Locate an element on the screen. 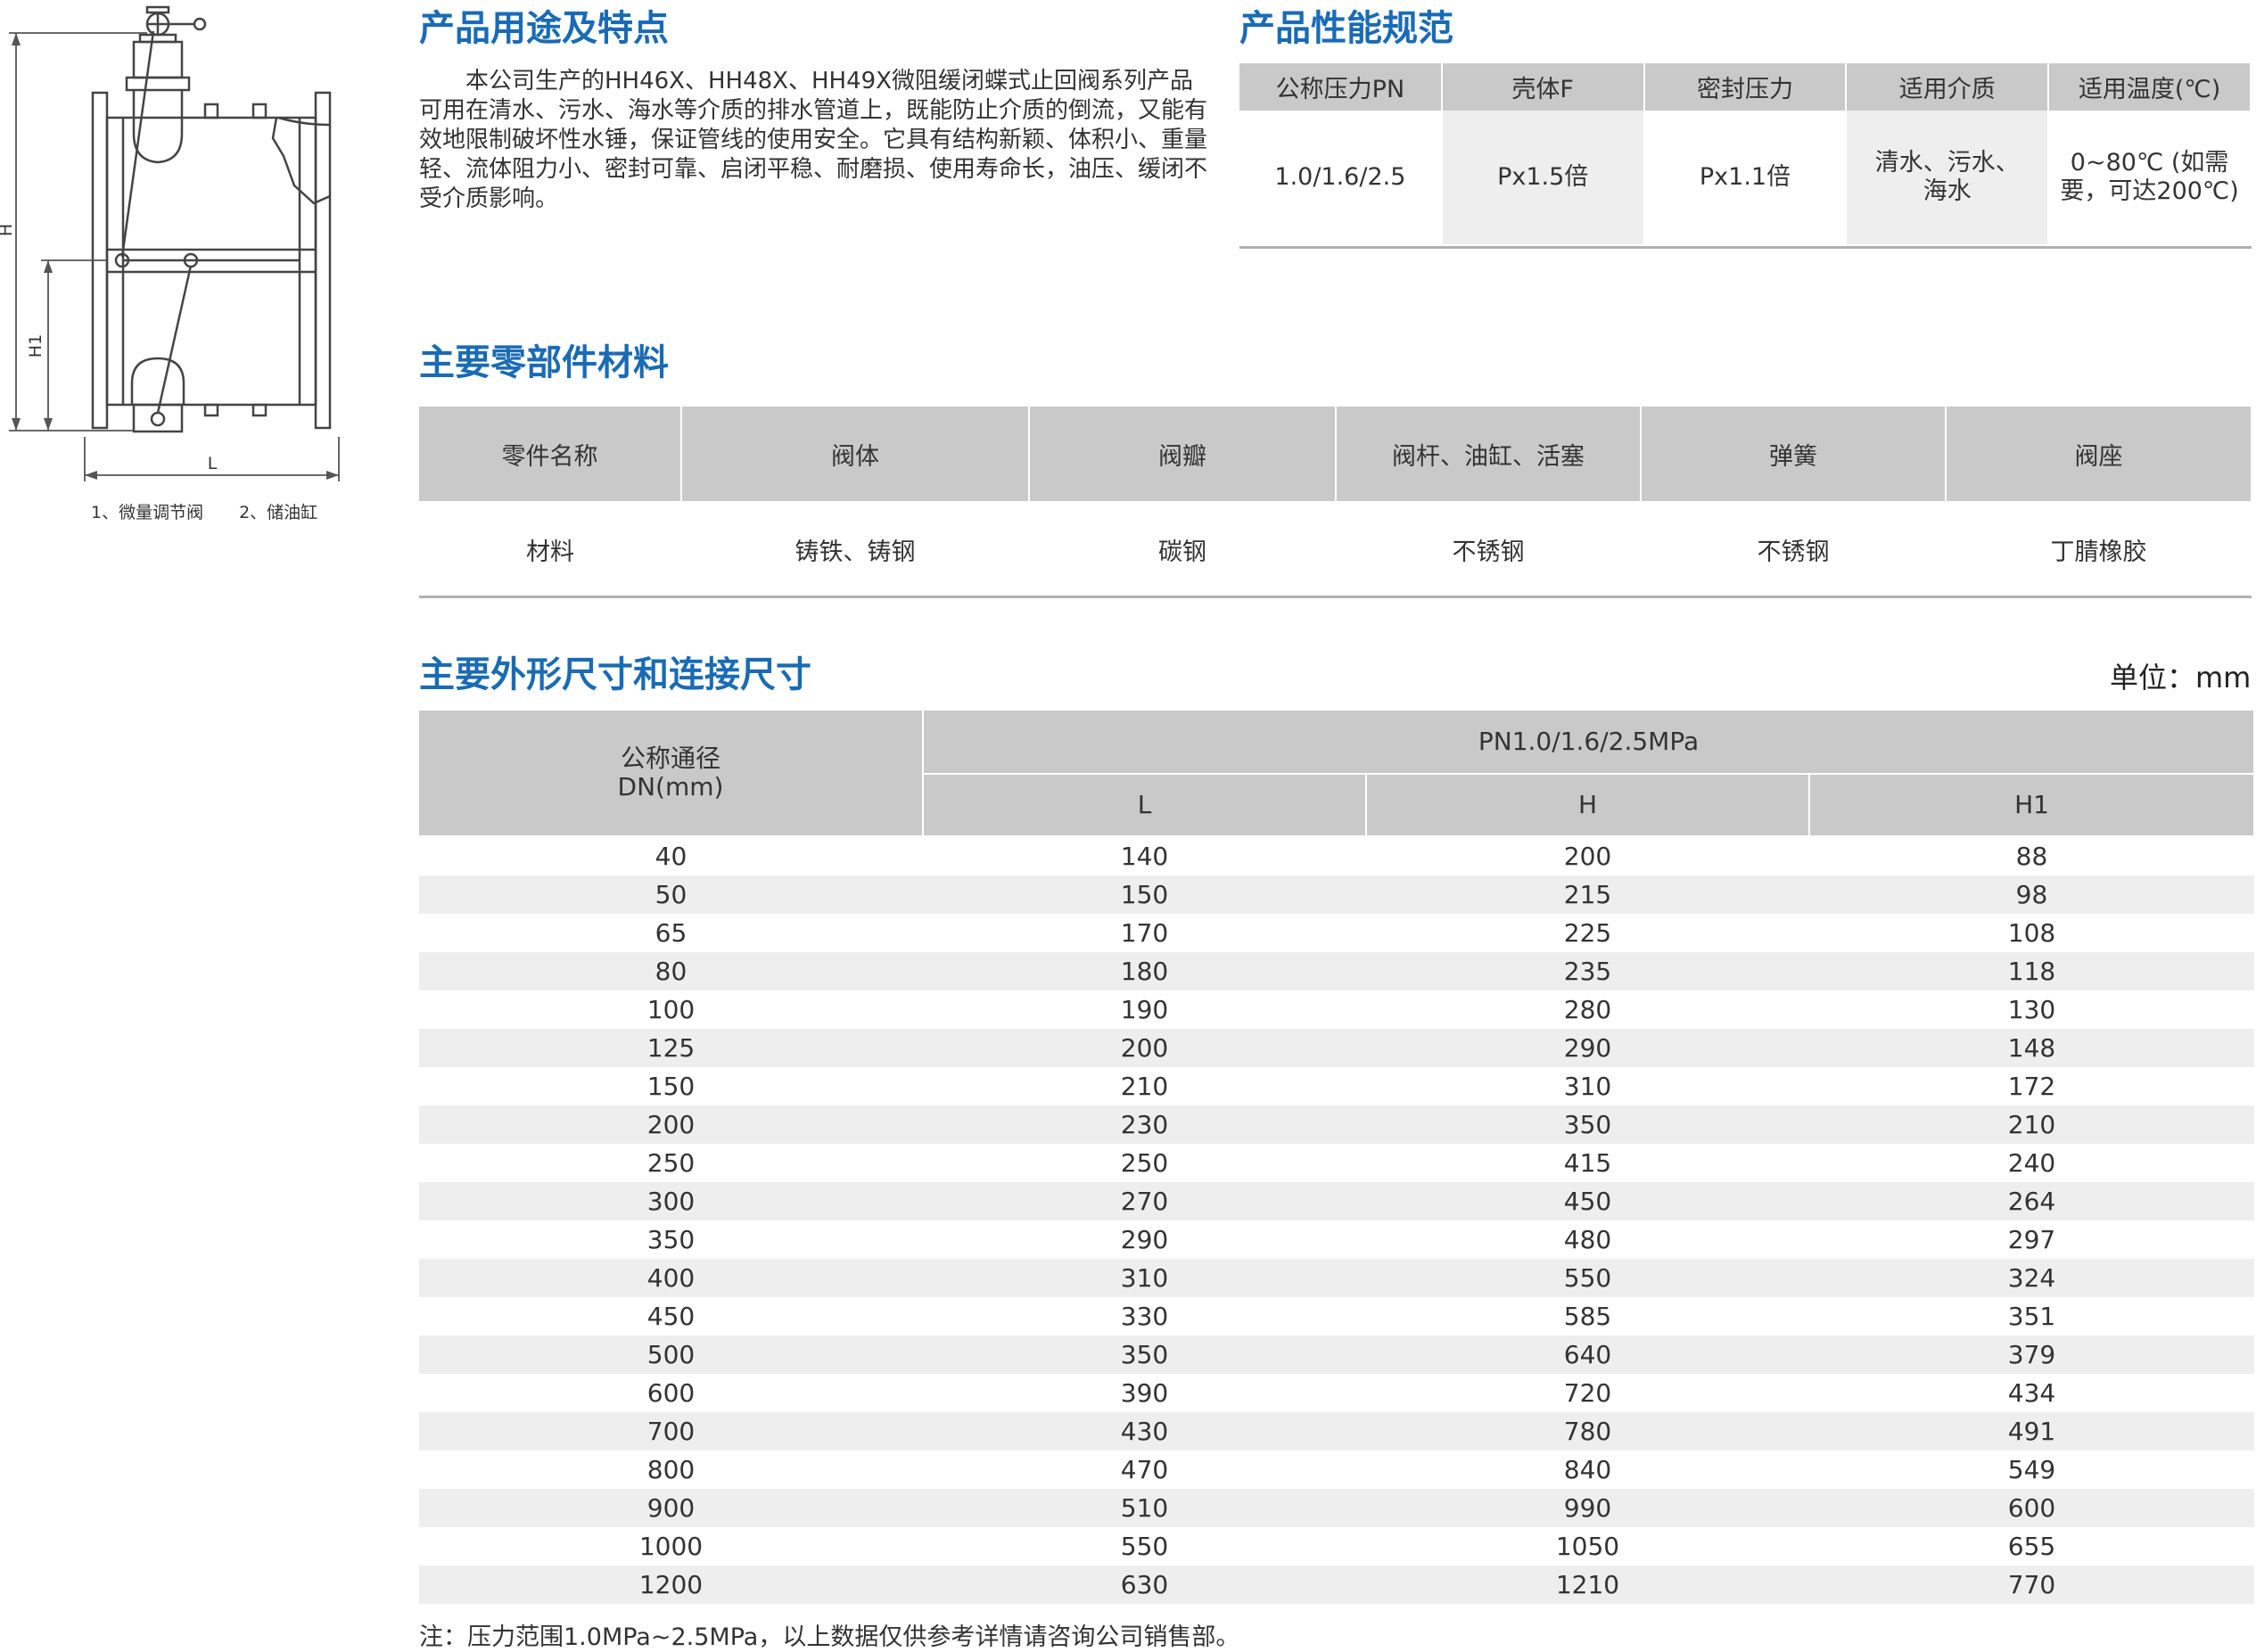 Image resolution: width=2256 pixels, height=1652 pixels. dn-cell: 400 is located at coordinates (671, 1278).